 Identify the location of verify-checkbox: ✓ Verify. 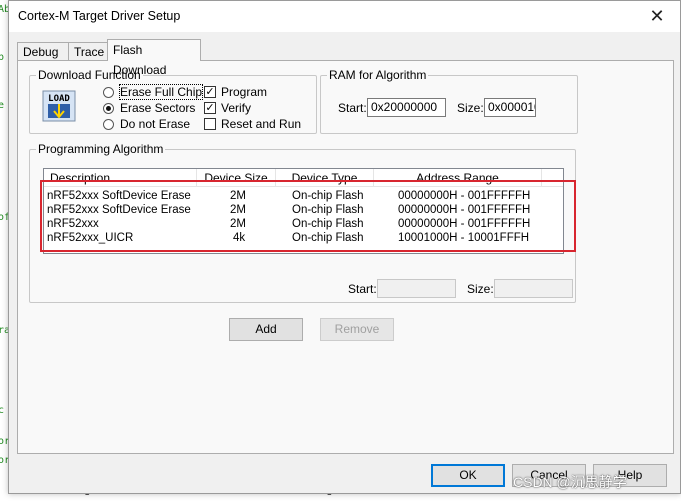
(227, 108).